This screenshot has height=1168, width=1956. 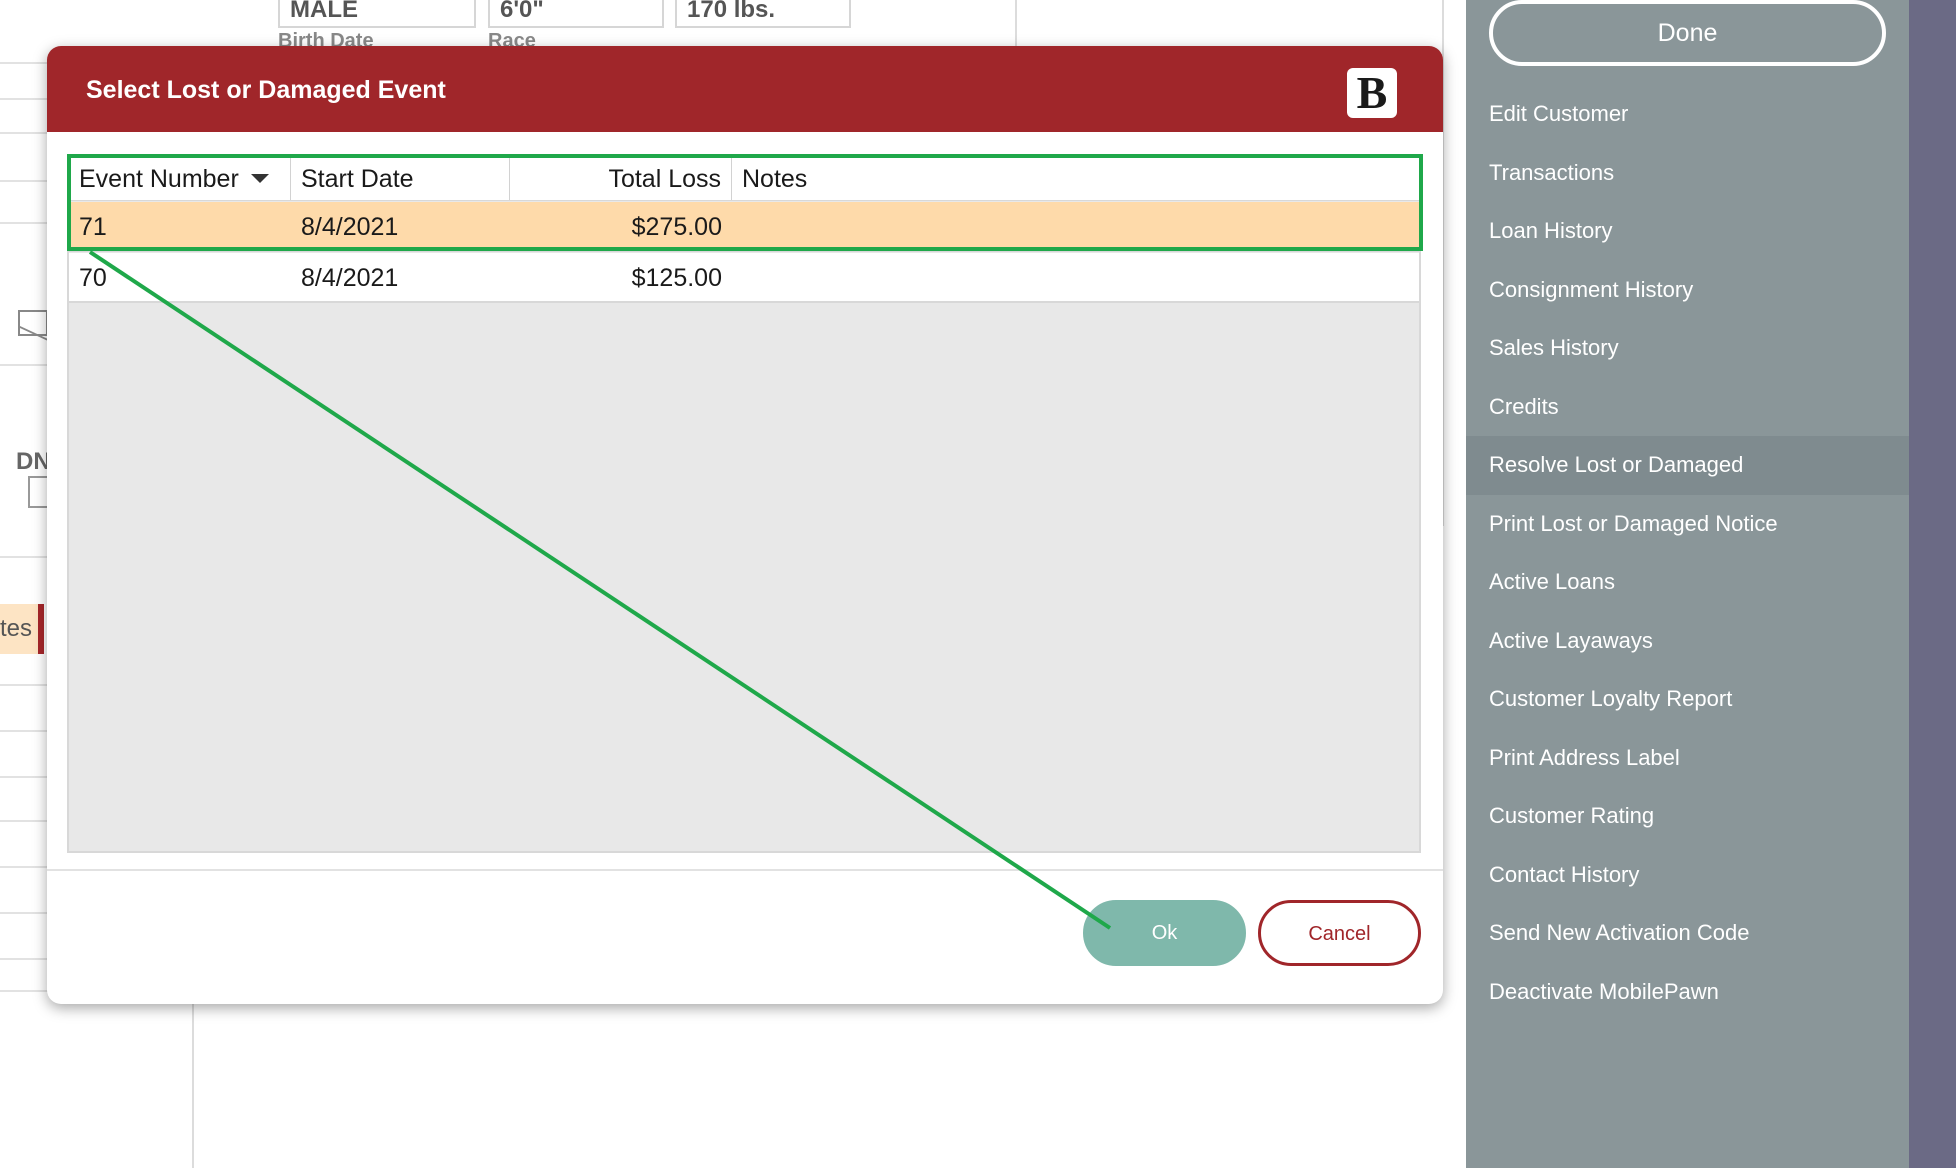 What do you see at coordinates (159, 179) in the screenshot?
I see `column-header-label: Event Number` at bounding box center [159, 179].